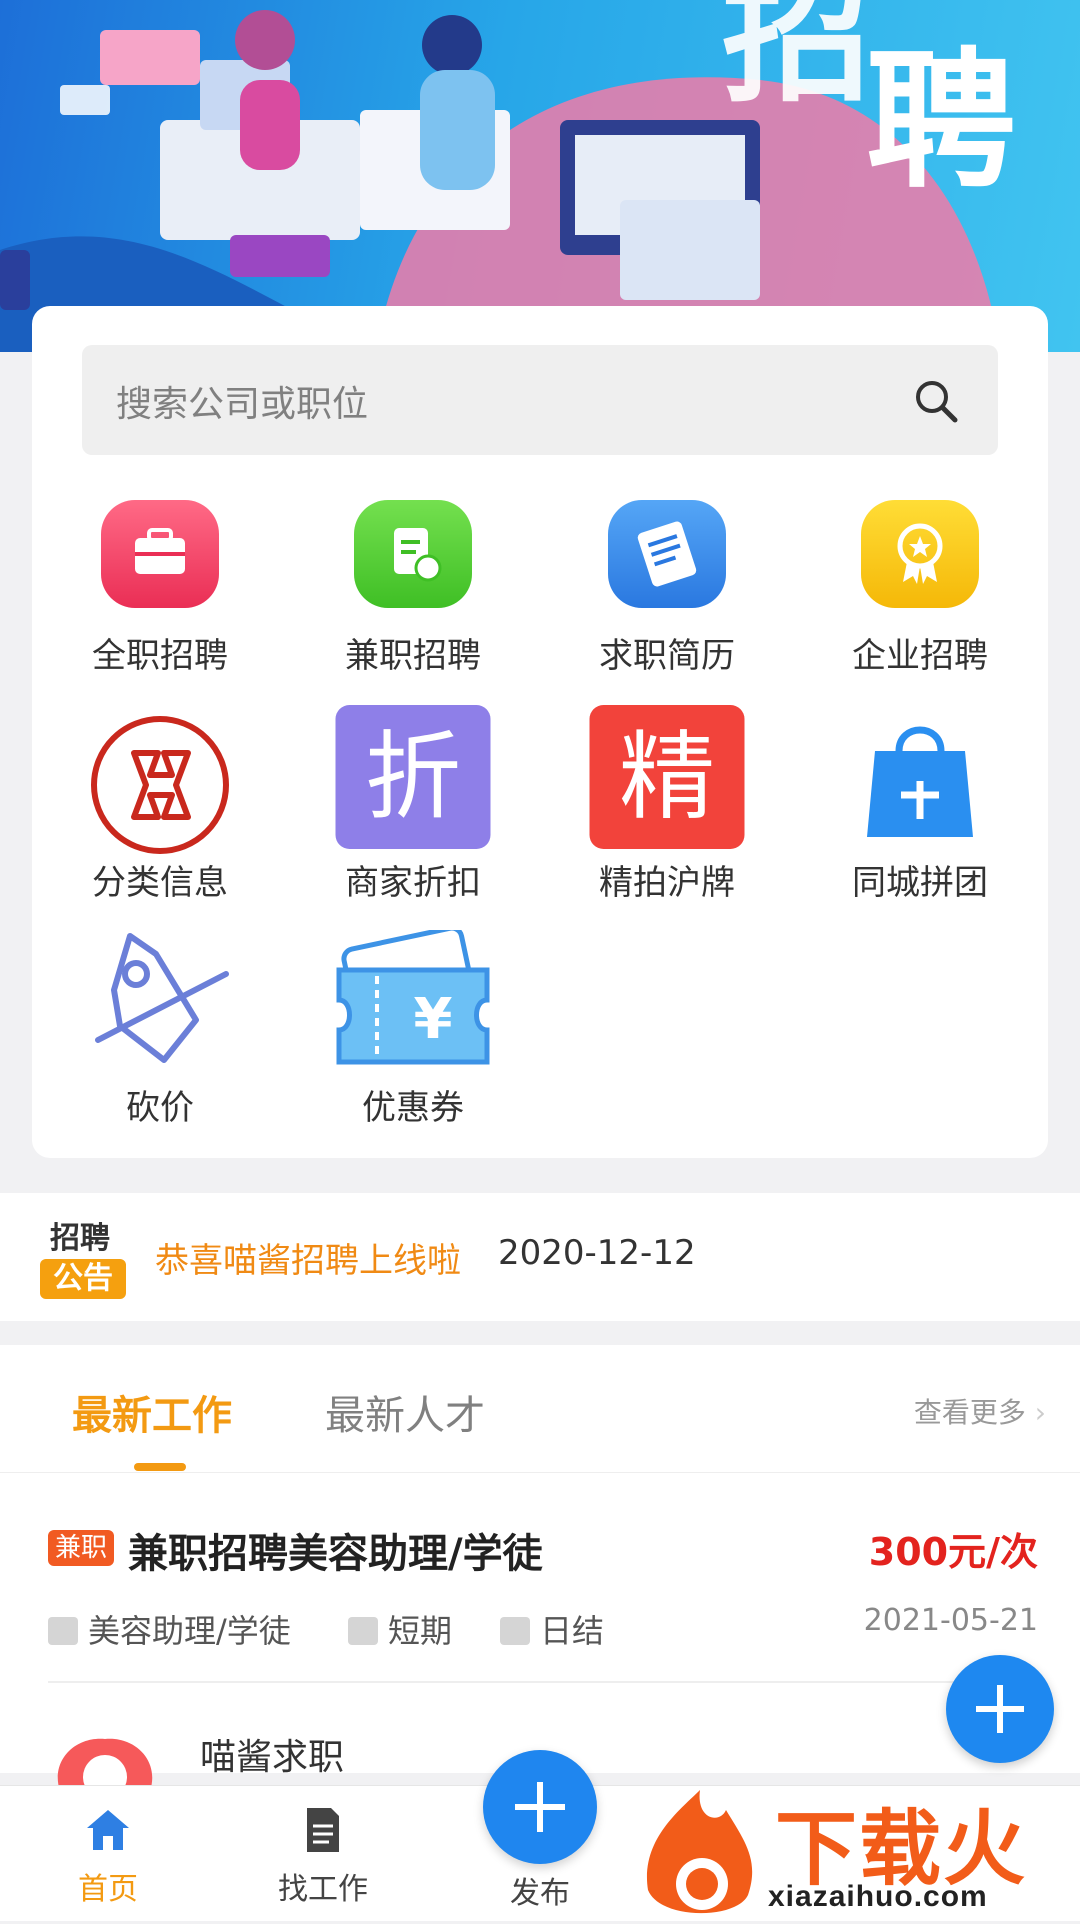 The image size is (1080, 1924). I want to click on grid-item-fulltime: 全职招聘, so click(160, 590).